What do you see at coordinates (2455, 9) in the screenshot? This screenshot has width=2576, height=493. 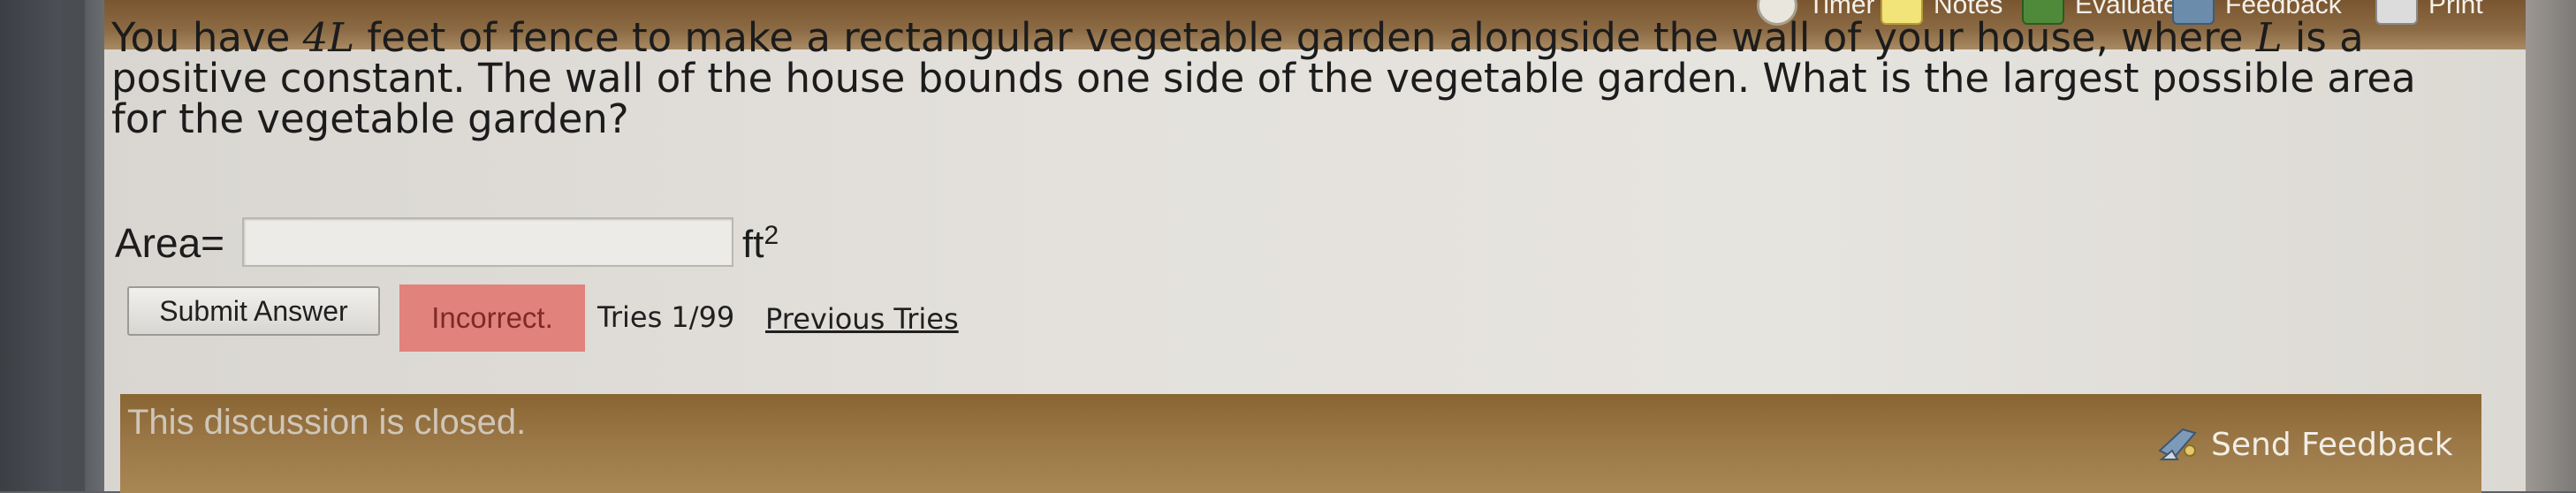 I see `print-label: Print` at bounding box center [2455, 9].